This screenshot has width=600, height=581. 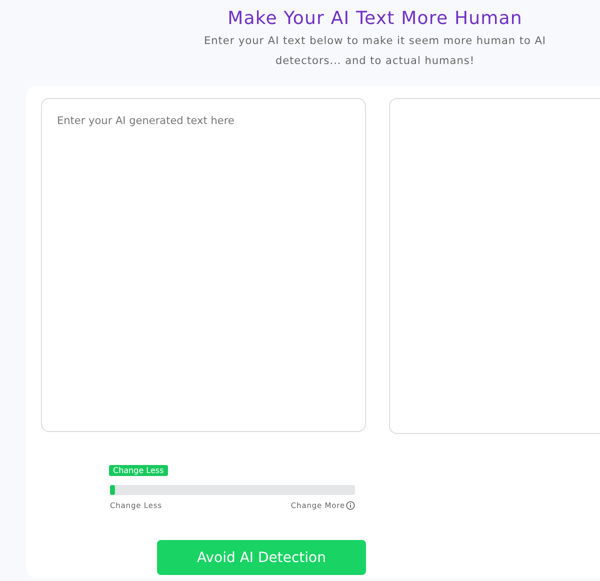 What do you see at coordinates (350, 505) in the screenshot?
I see `info-icon` at bounding box center [350, 505].